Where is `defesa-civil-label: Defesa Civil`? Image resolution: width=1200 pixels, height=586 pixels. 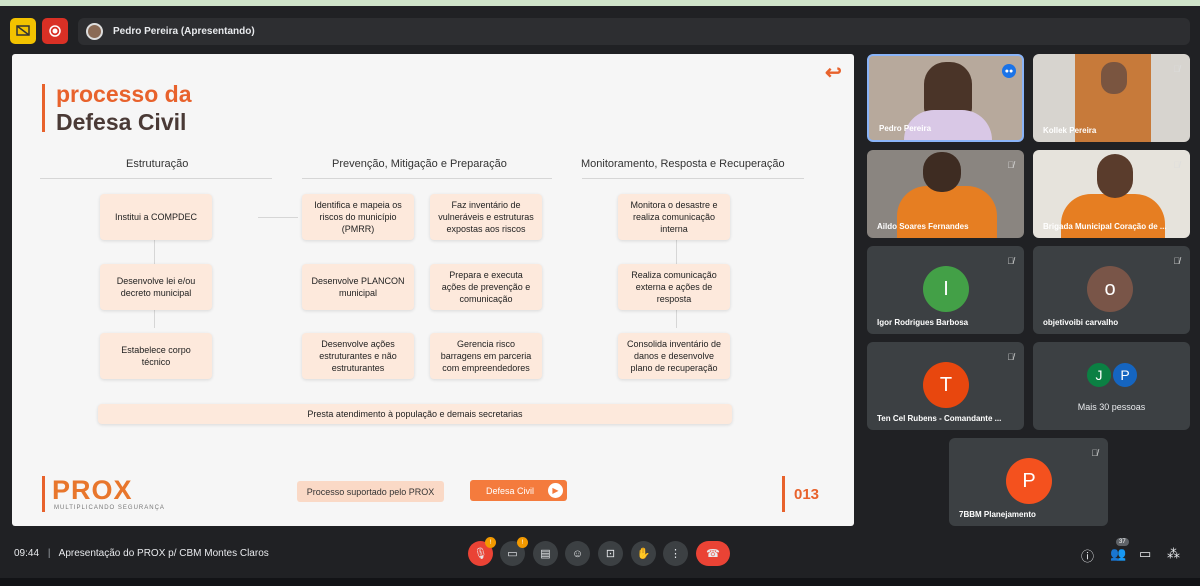 defesa-civil-label: Defesa Civil is located at coordinates (510, 490).